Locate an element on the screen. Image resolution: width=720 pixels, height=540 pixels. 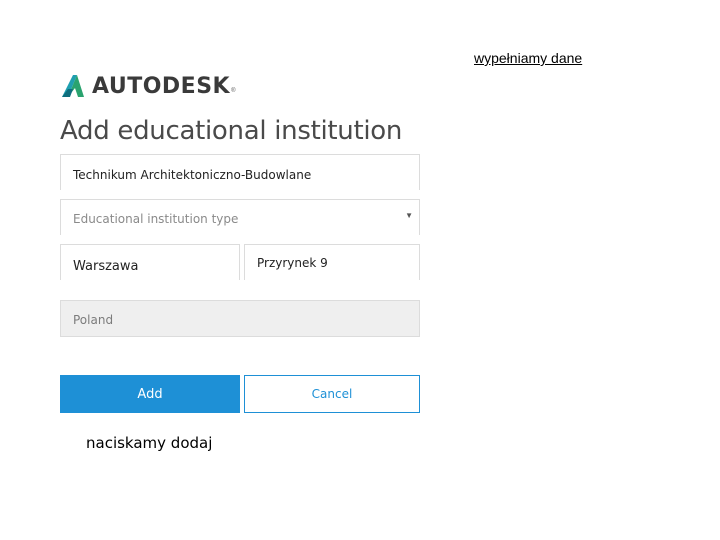
annotation-bottom: naciskamy dodaj is located at coordinates (149, 443).